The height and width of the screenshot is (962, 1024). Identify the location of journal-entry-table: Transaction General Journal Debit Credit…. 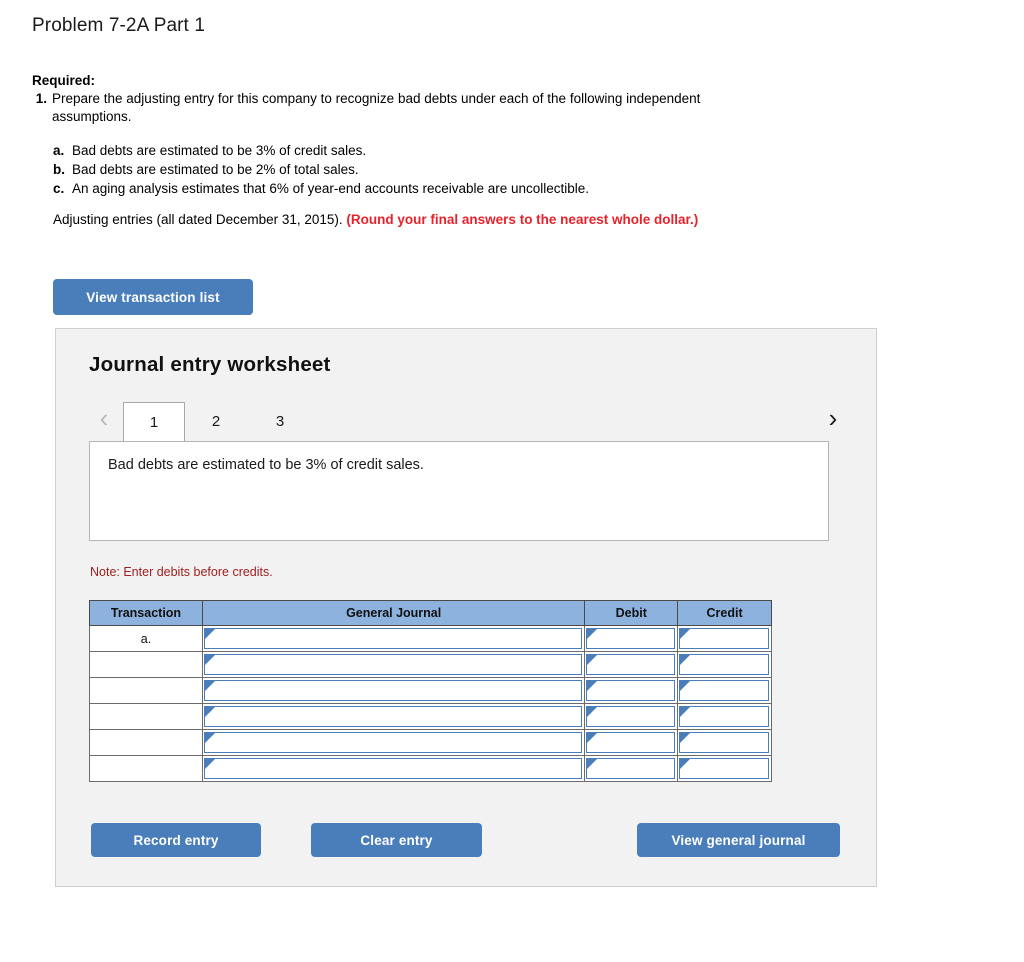
(430, 691).